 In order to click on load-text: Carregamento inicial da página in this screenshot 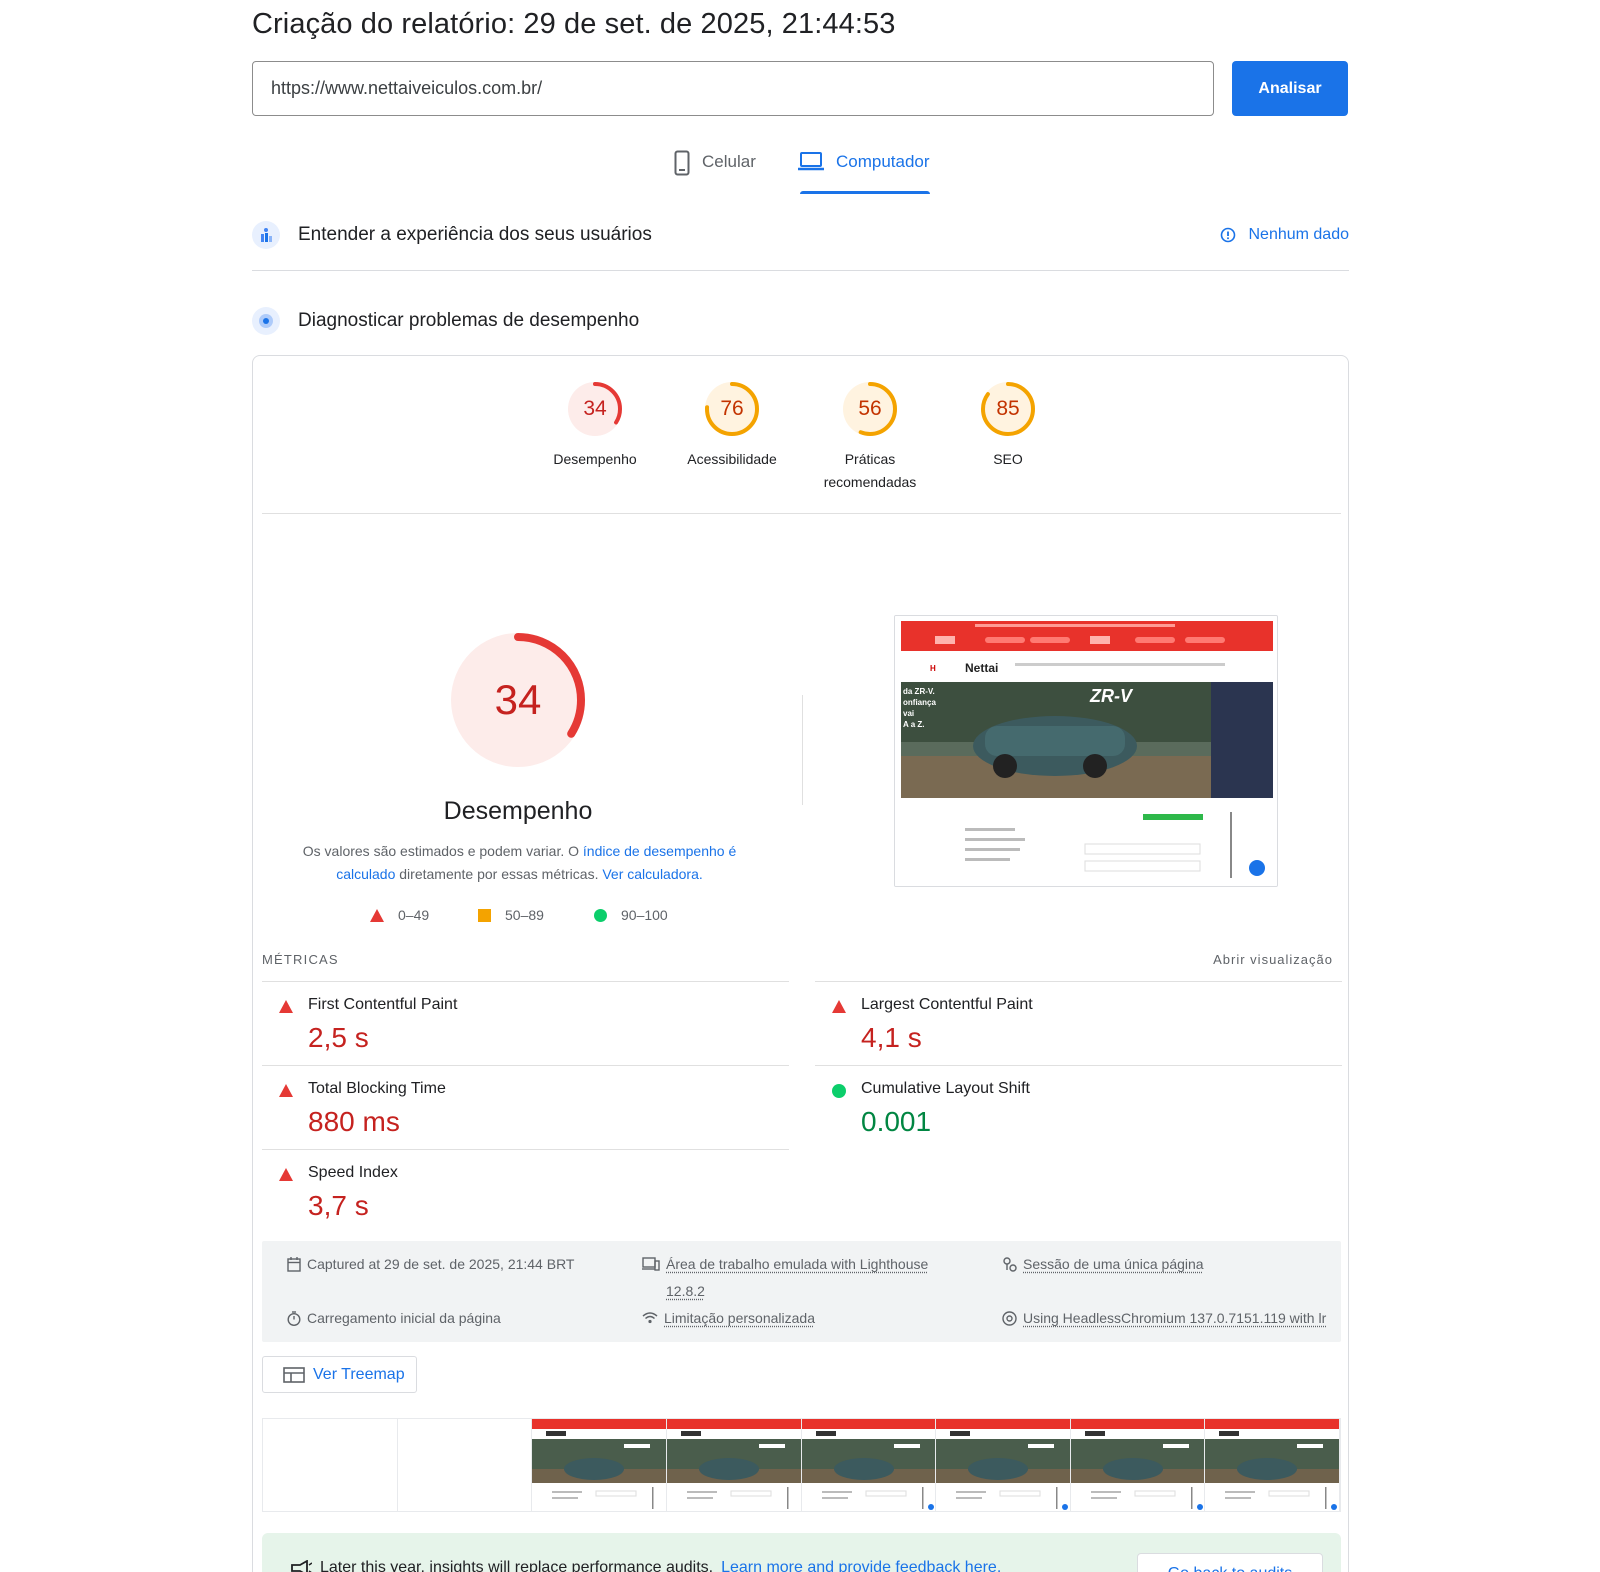, I will do `click(404, 1318)`.